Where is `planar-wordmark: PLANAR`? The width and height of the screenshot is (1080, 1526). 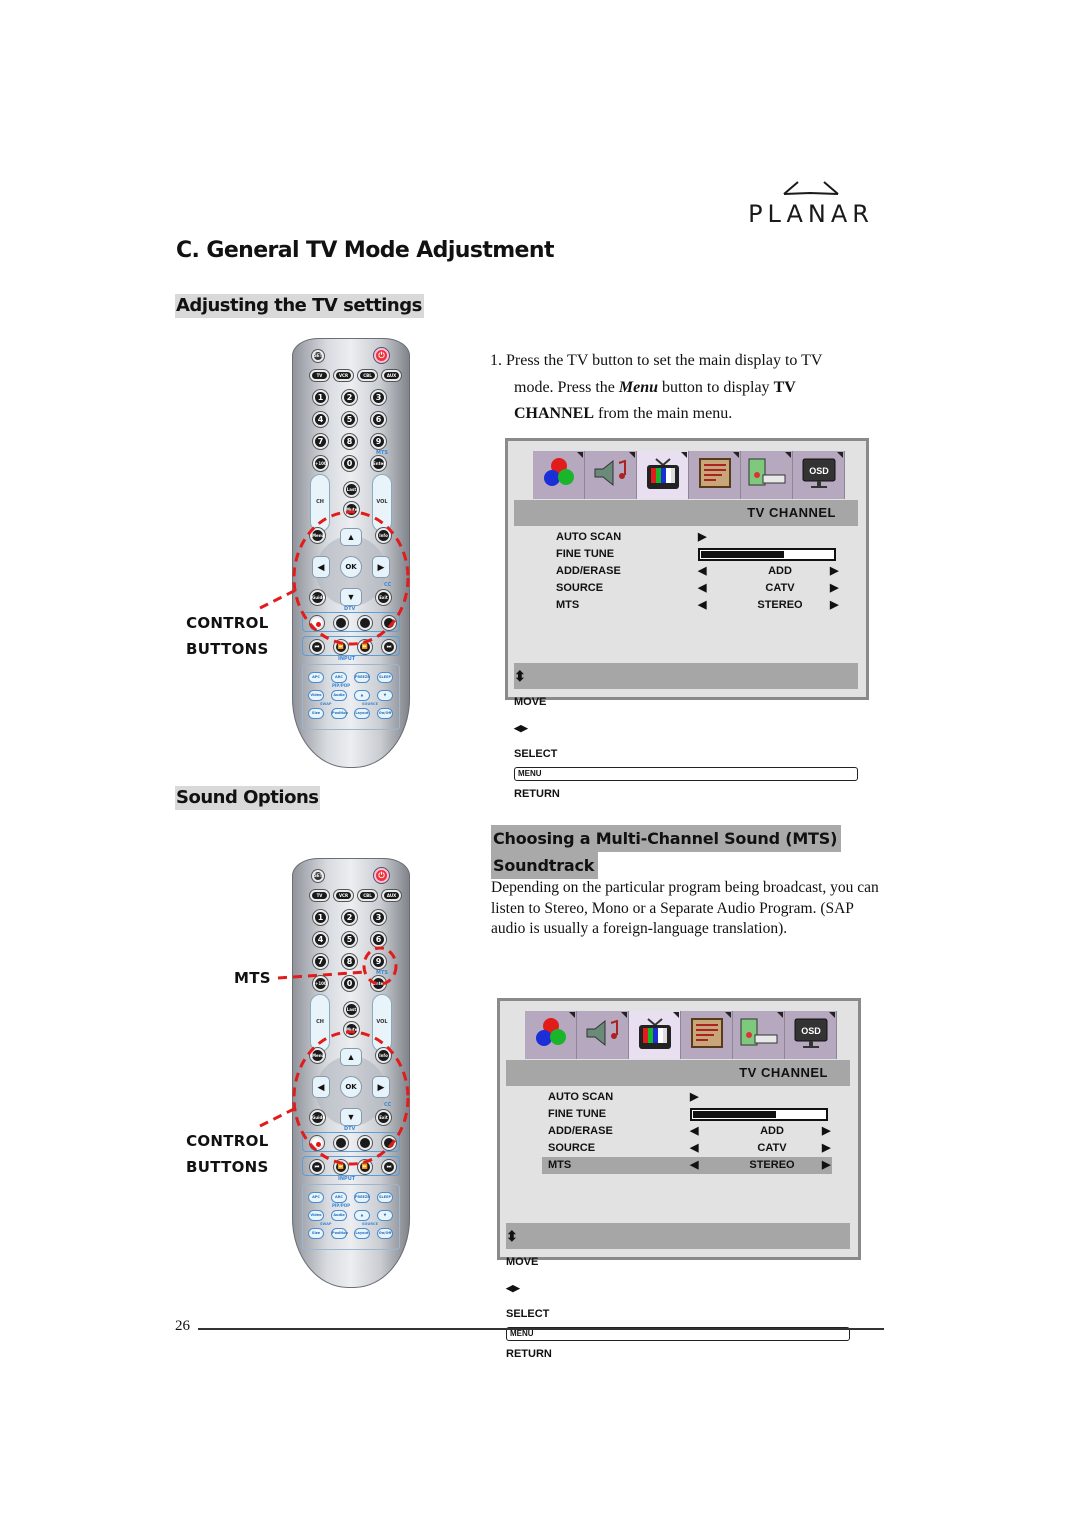 planar-wordmark: PLANAR is located at coordinates (811, 214).